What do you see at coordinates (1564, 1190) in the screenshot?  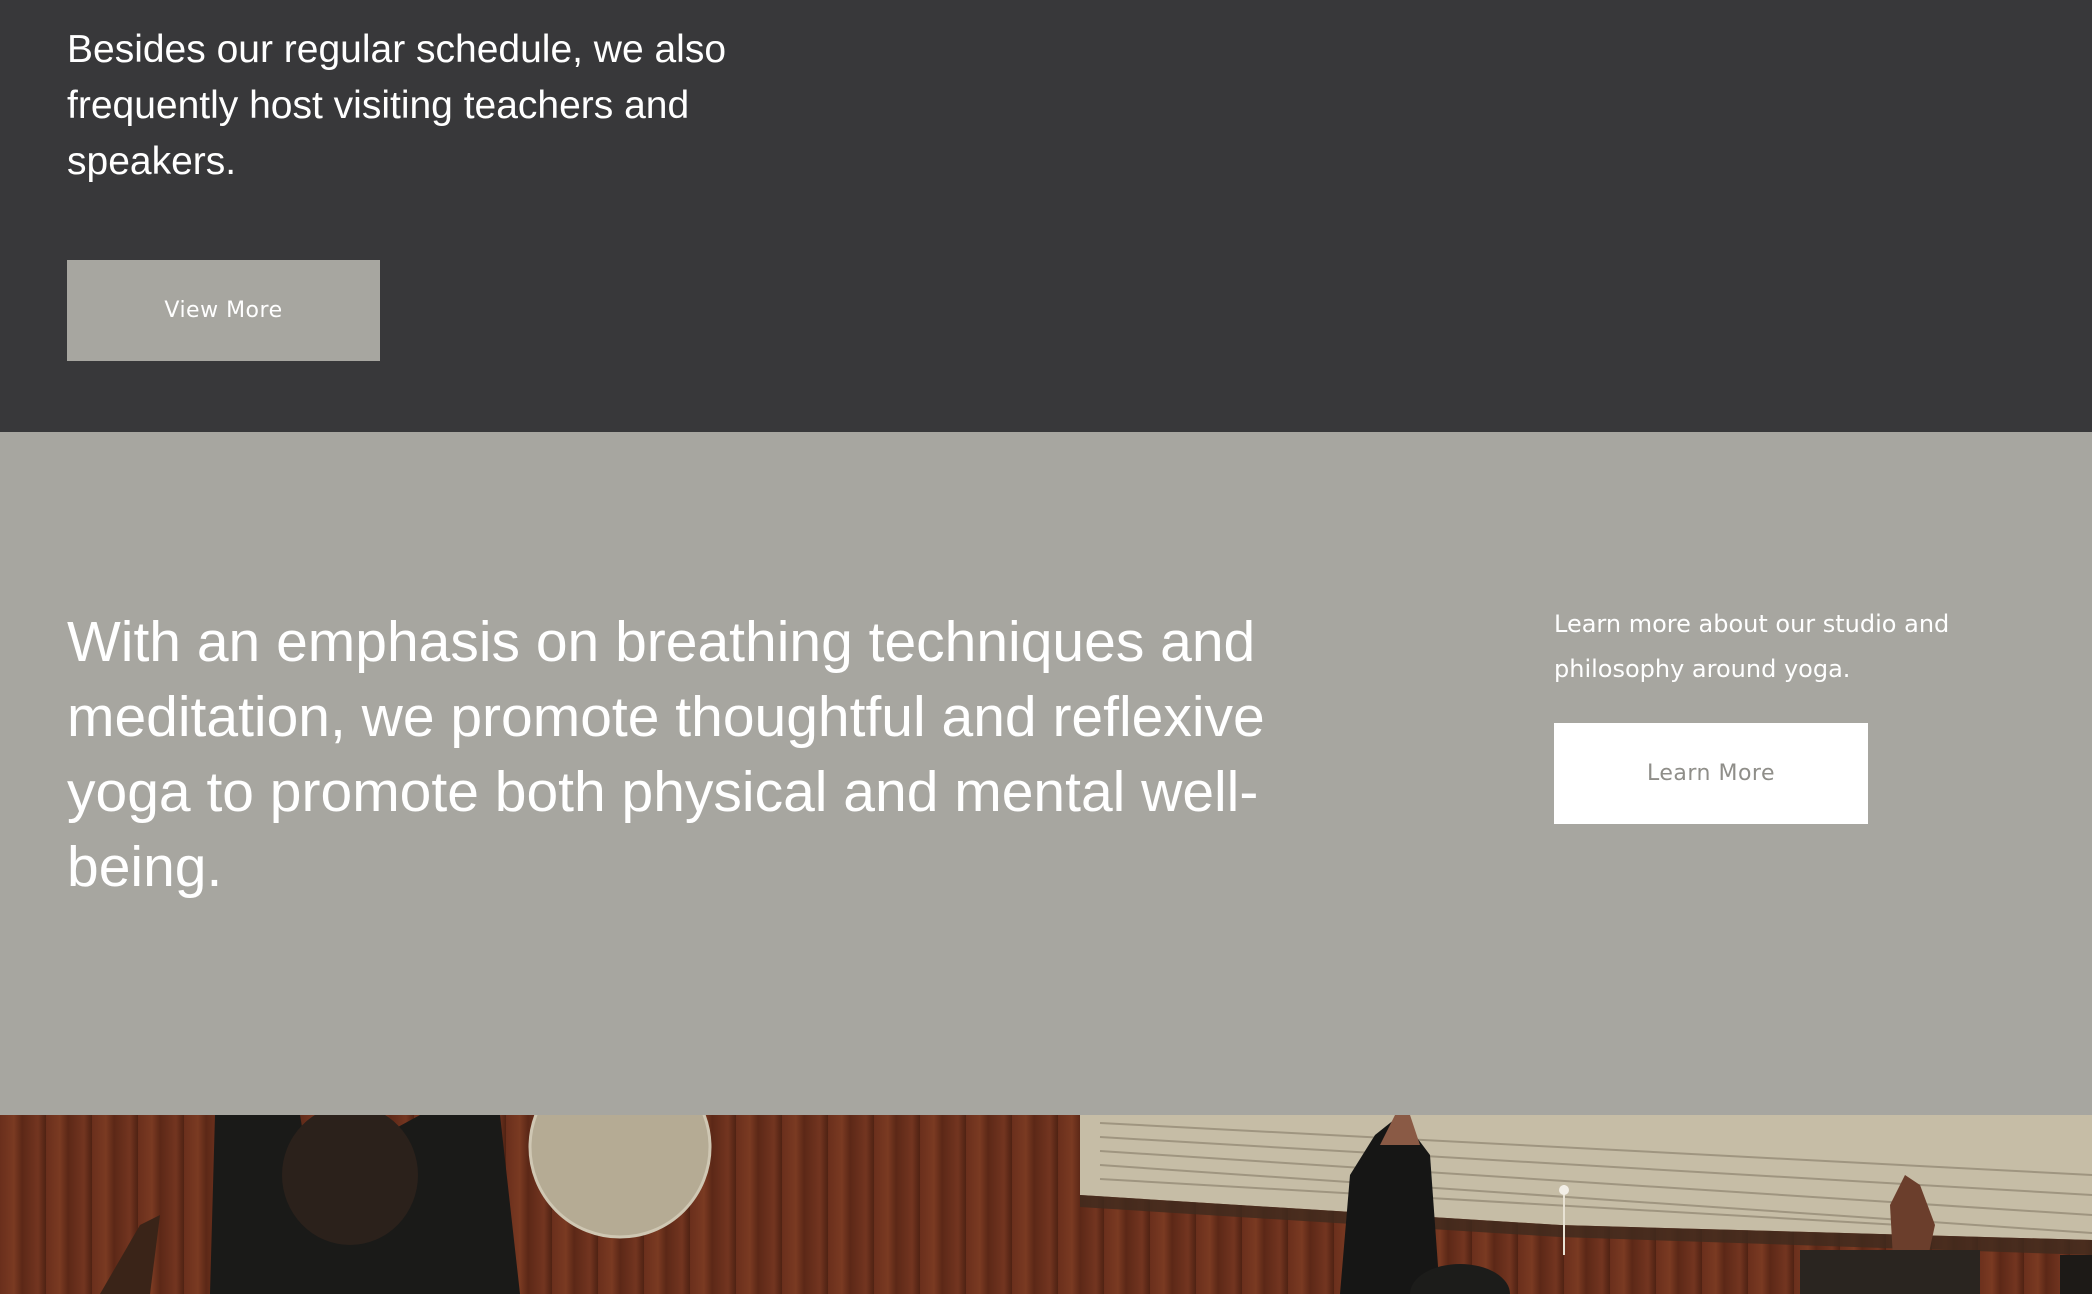 I see `hanging-light` at bounding box center [1564, 1190].